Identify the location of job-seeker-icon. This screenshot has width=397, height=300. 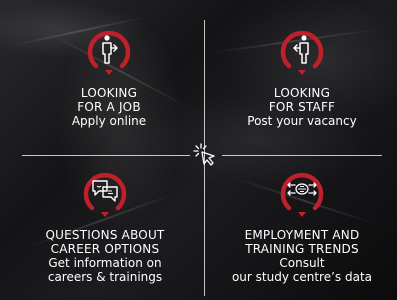
(109, 52).